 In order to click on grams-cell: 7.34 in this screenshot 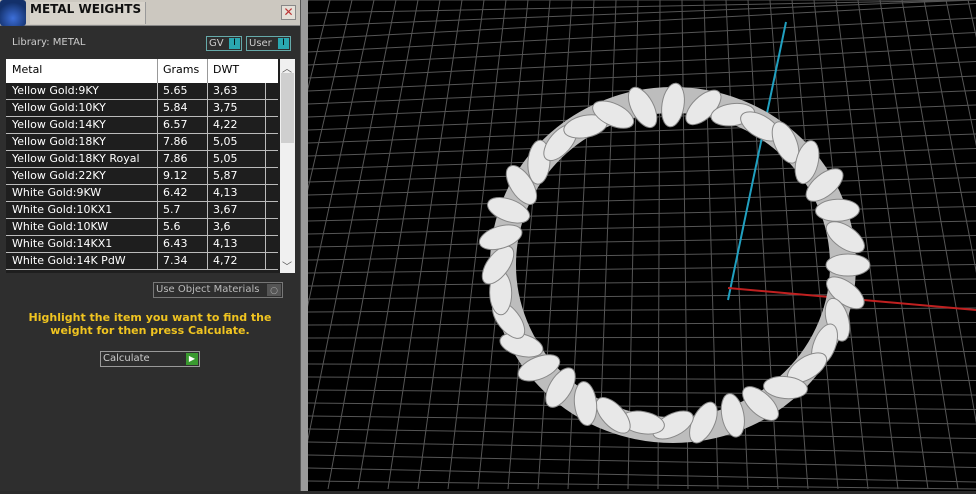, I will do `click(182, 261)`.